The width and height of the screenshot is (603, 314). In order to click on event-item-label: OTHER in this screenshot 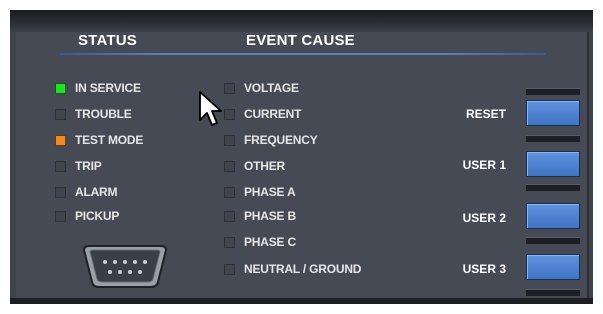, I will do `click(265, 166)`.